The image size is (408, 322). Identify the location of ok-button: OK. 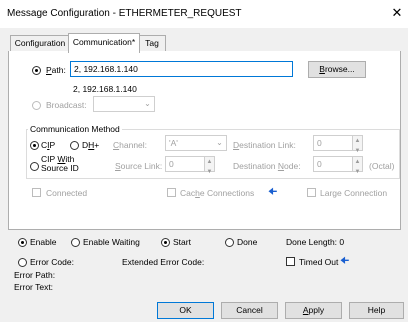
(185, 310).